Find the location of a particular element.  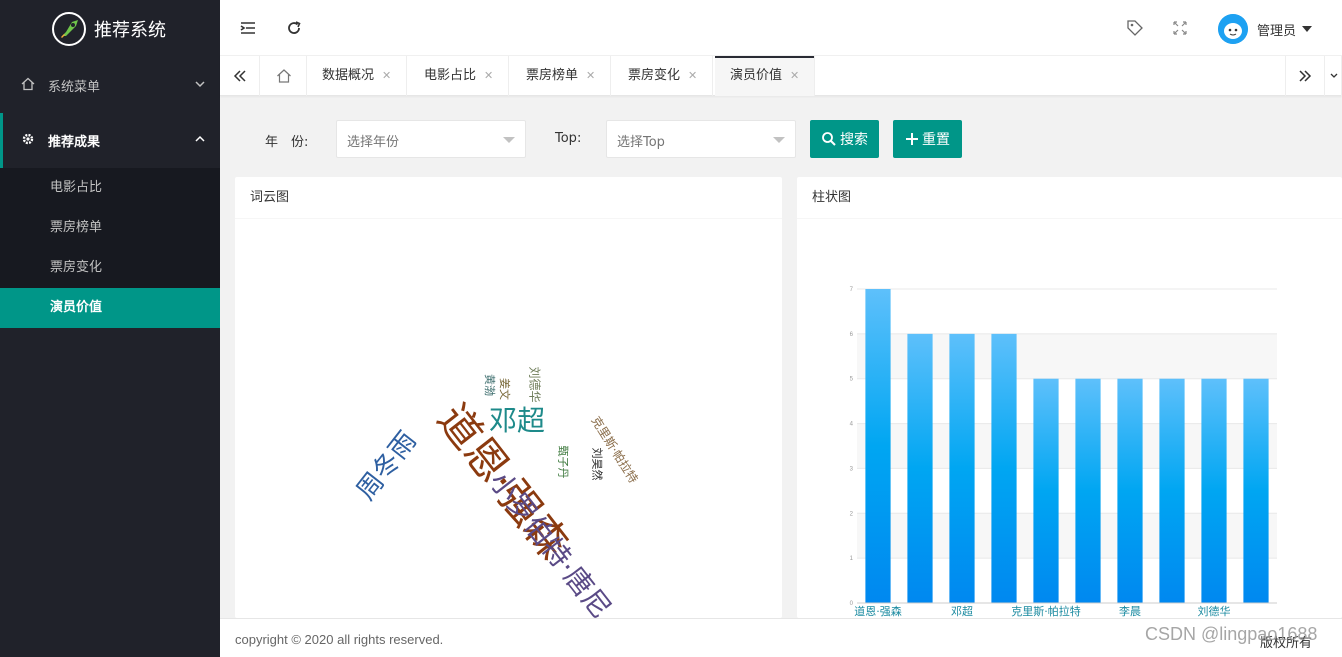

reset-button: 重置 is located at coordinates (927, 139).